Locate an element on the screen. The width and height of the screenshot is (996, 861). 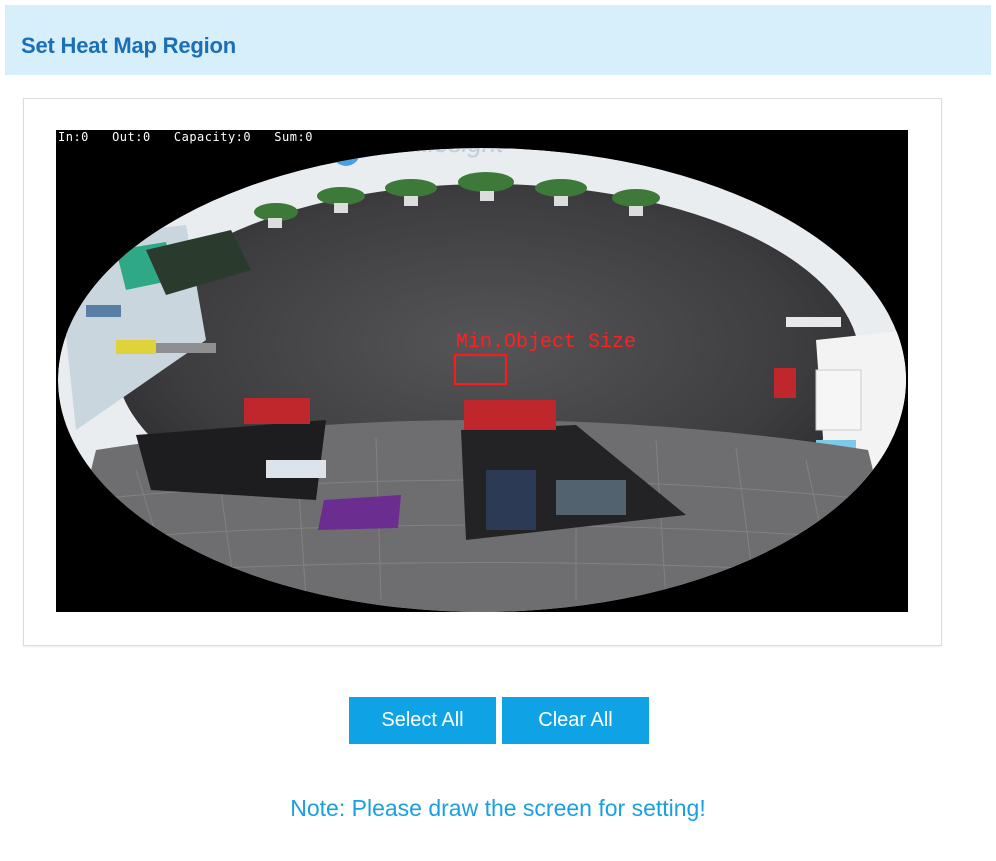
select-all-button: Select All is located at coordinates (422, 720).